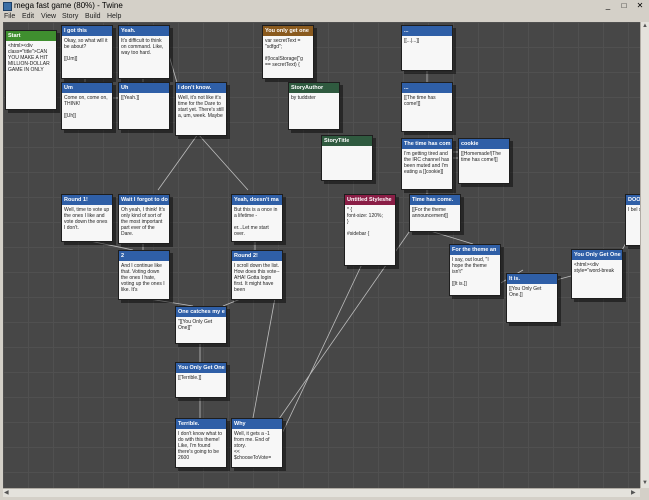  I want to click on passage-excerpt, so click(347, 148).